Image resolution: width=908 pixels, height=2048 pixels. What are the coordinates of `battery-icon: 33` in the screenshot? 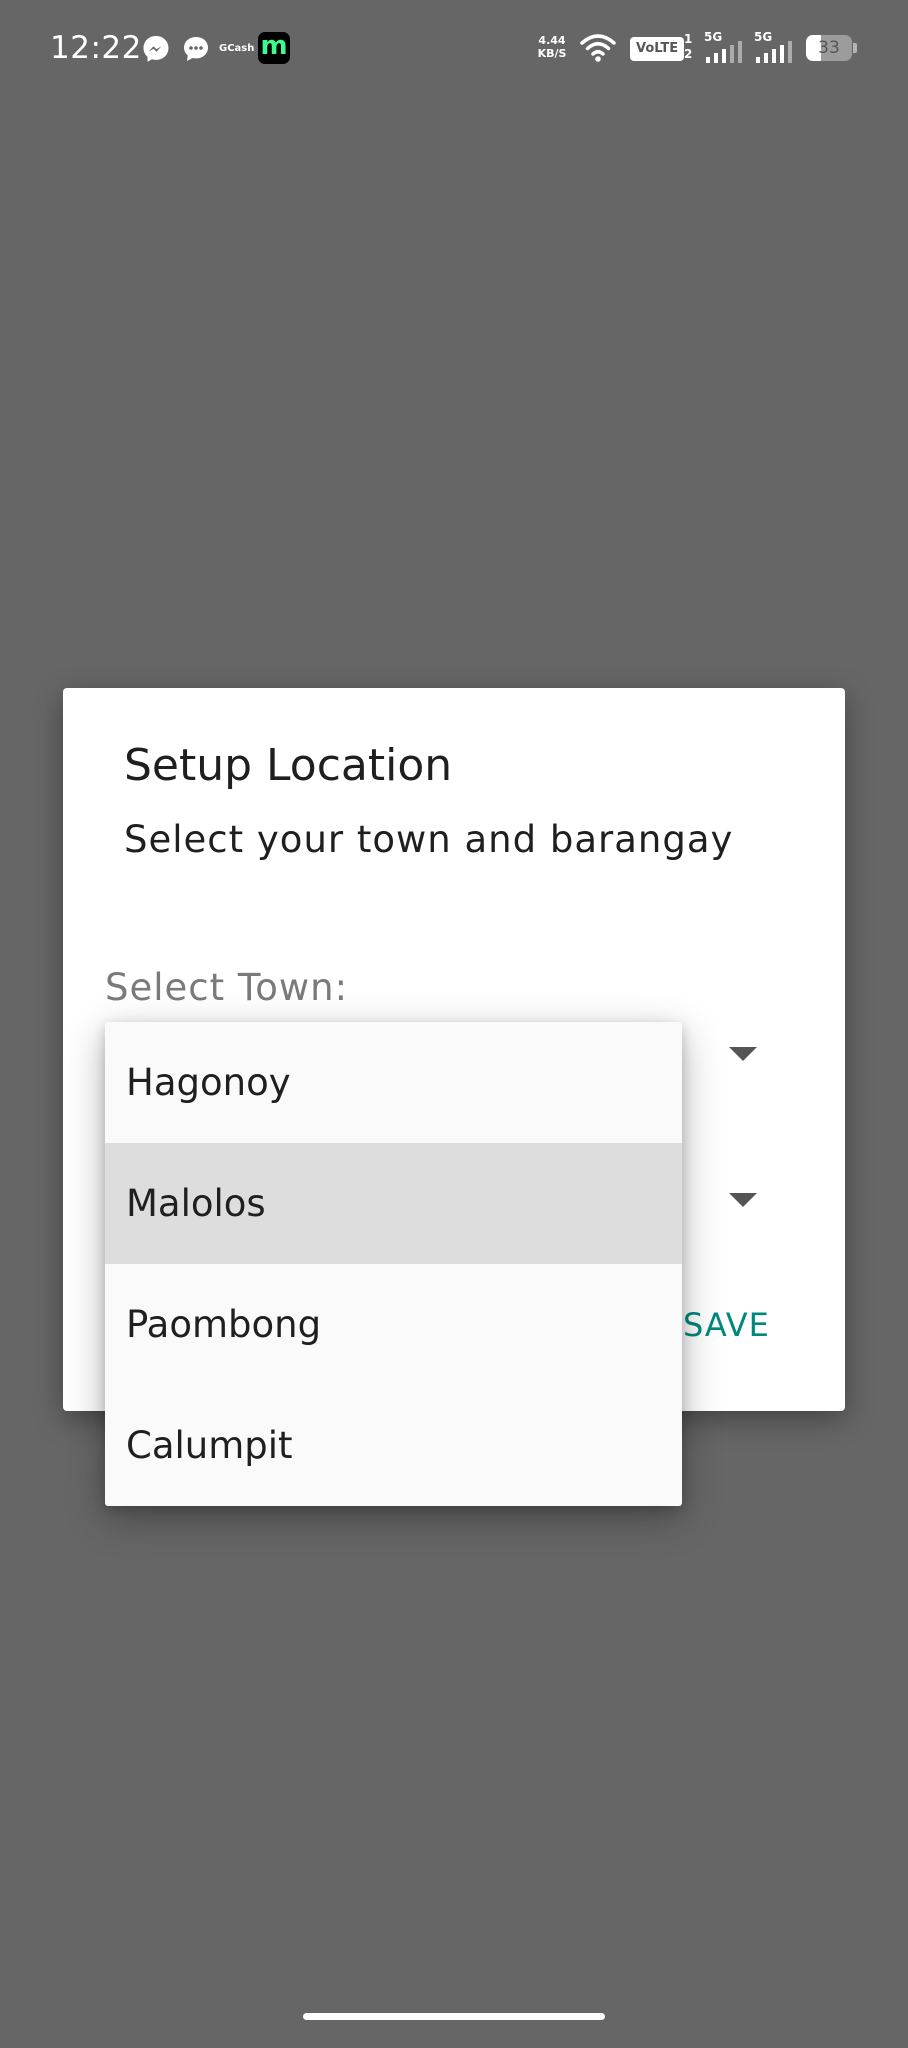 It's located at (829, 48).